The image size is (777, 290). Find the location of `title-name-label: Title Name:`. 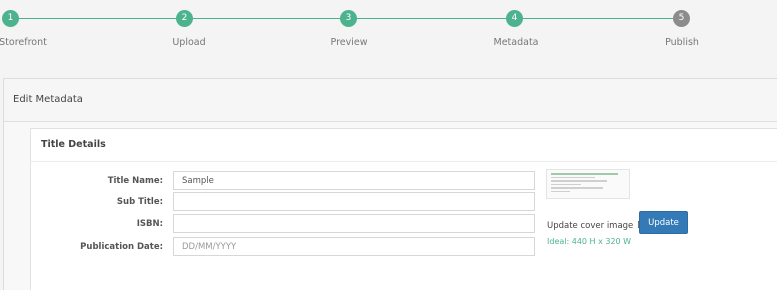

title-name-label: Title Name: is located at coordinates (135, 181).